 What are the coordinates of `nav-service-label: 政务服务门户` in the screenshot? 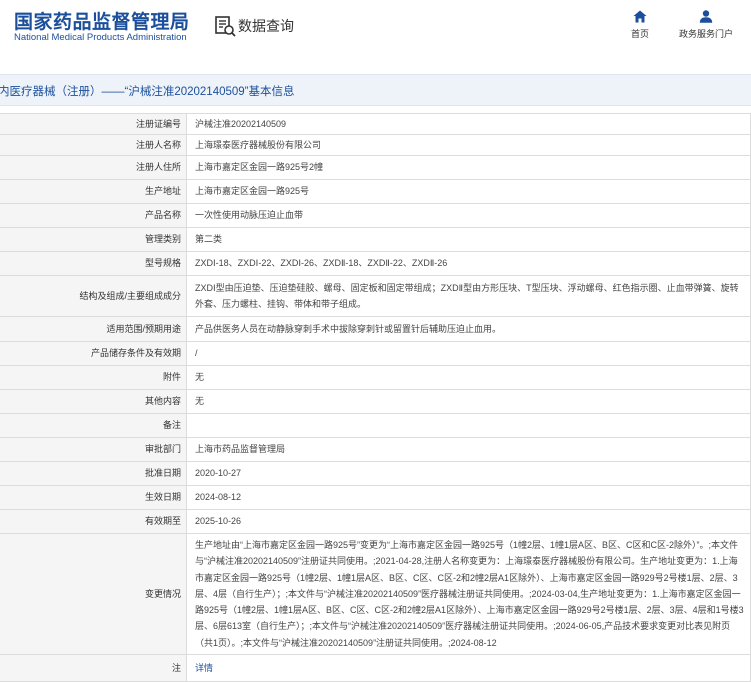 It's located at (705, 34).